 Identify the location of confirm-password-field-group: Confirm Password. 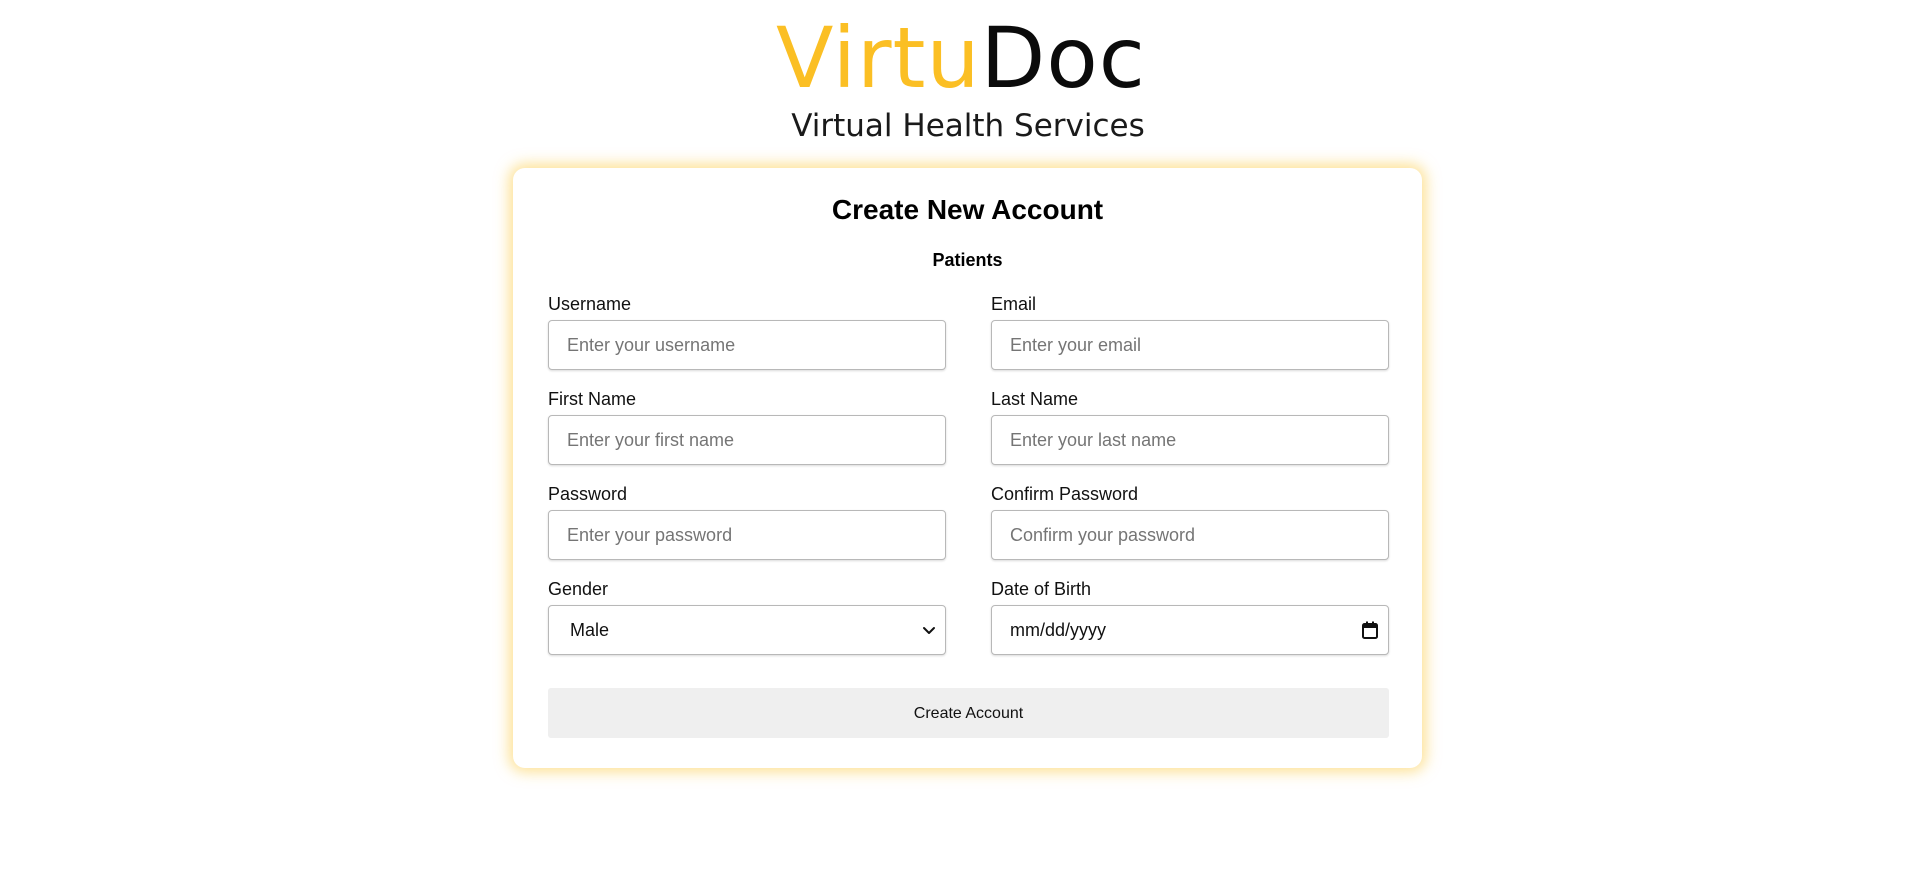
(1190, 521).